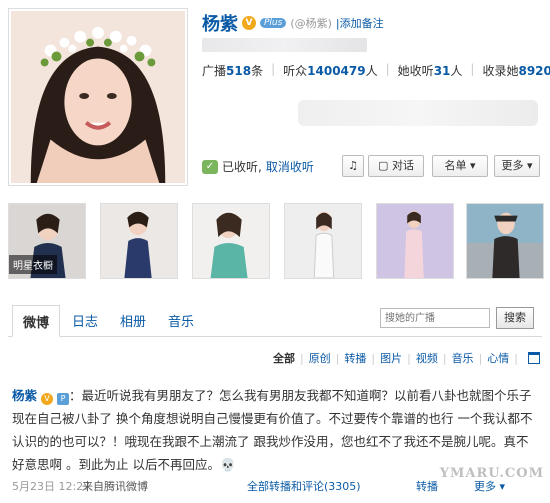  What do you see at coordinates (355, 358) in the screenshot?
I see `filter-forward: 转播` at bounding box center [355, 358].